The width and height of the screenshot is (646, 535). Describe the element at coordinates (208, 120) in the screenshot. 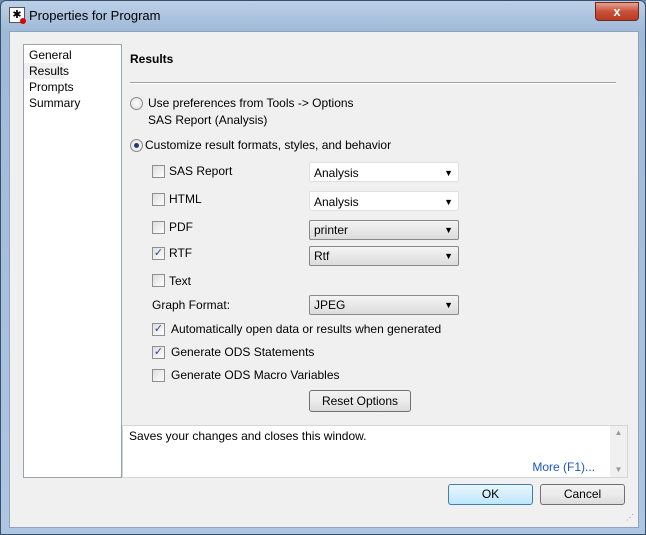

I see `use-prefs-sub: SAS Report (Analysis)` at that location.